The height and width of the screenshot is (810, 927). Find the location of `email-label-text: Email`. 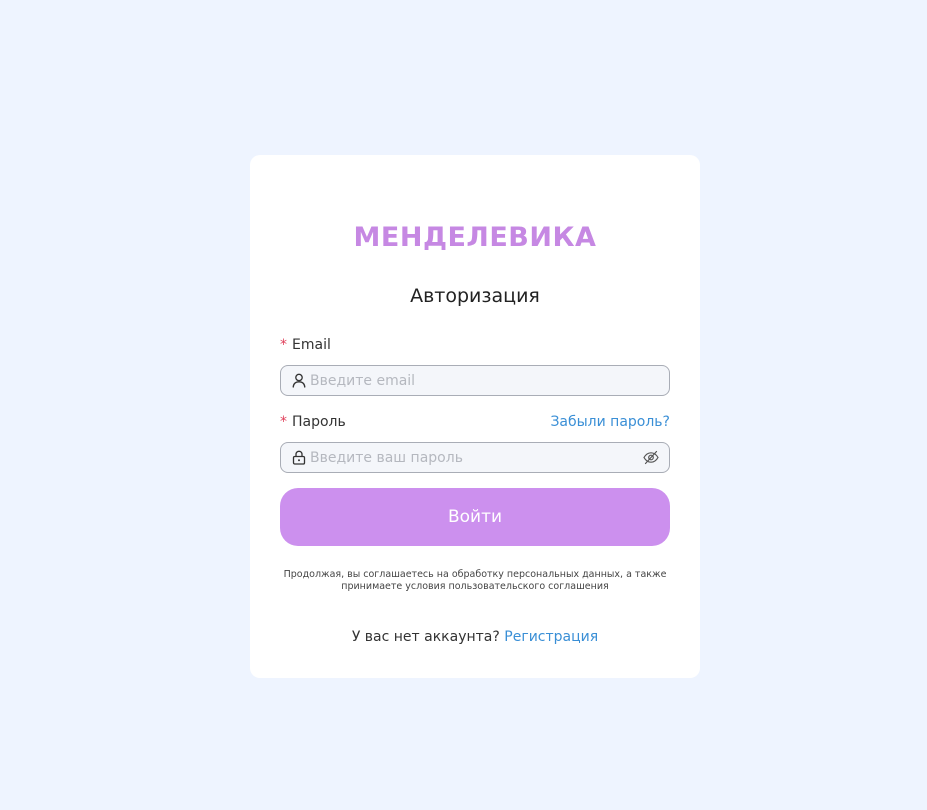

email-label-text: Email is located at coordinates (311, 345).